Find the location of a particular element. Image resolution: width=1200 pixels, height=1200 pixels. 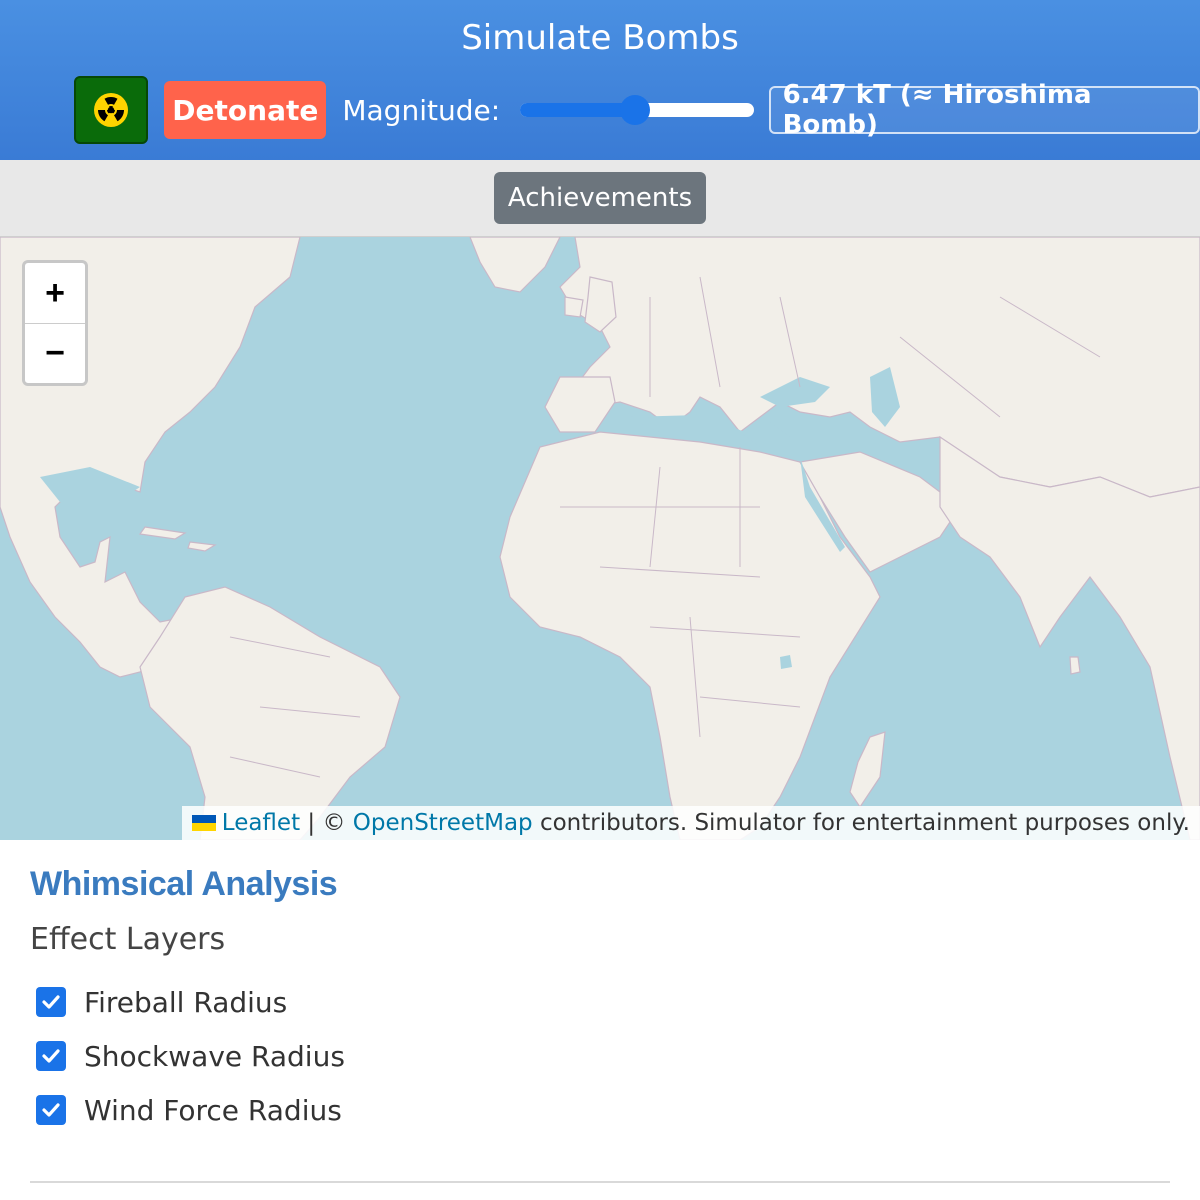

section-divider is located at coordinates (600, 1182).